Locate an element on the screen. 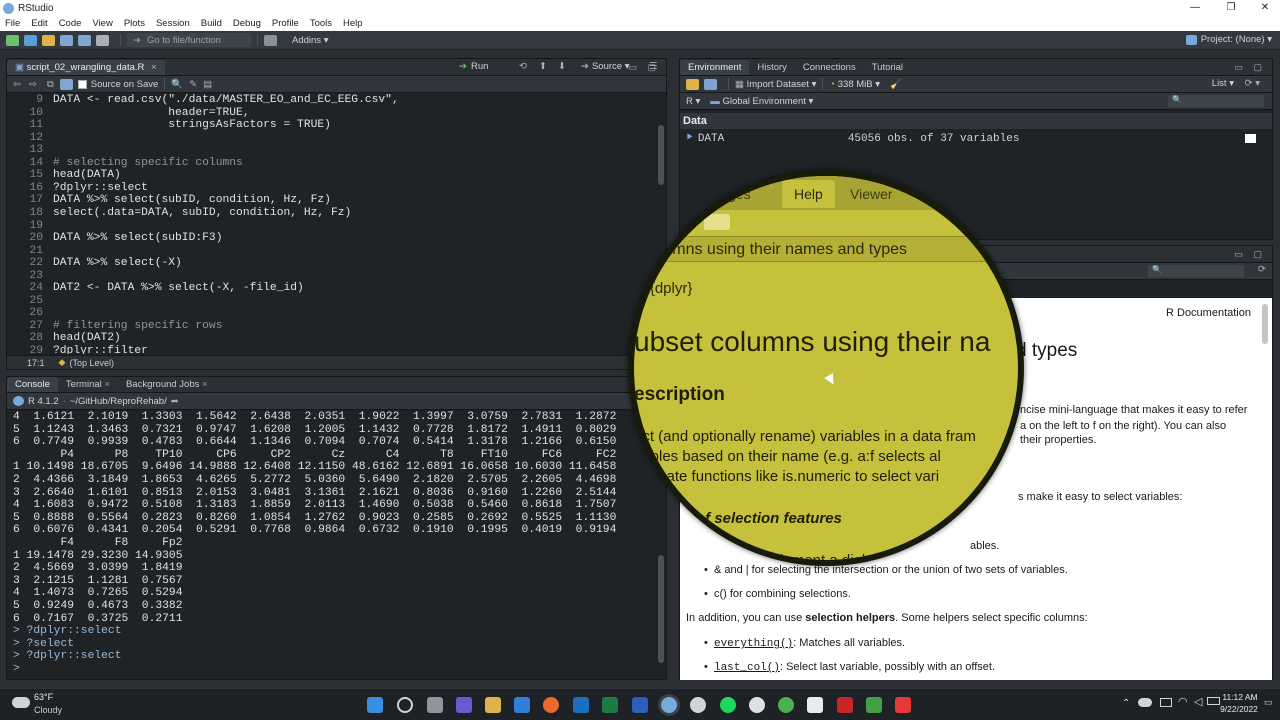 This screenshot has height=720, width=1280. compile-report-icon: ▤ is located at coordinates (207, 84).